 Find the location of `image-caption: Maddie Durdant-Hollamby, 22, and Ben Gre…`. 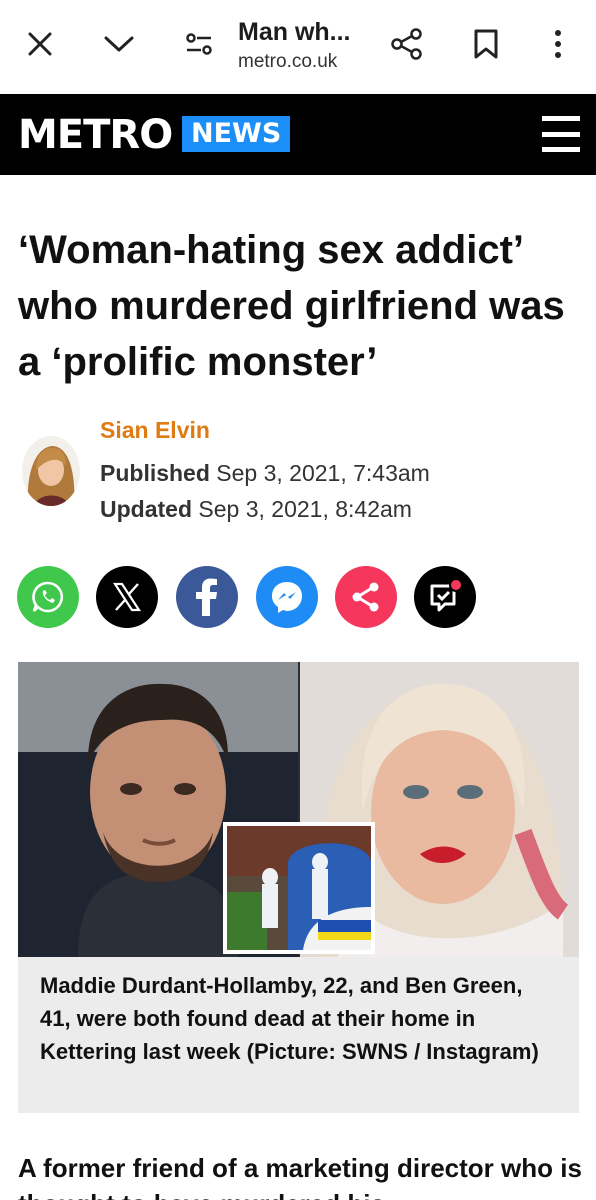

image-caption: Maddie Durdant-Hollamby, 22, and Ben Gre… is located at coordinates (298, 1035).